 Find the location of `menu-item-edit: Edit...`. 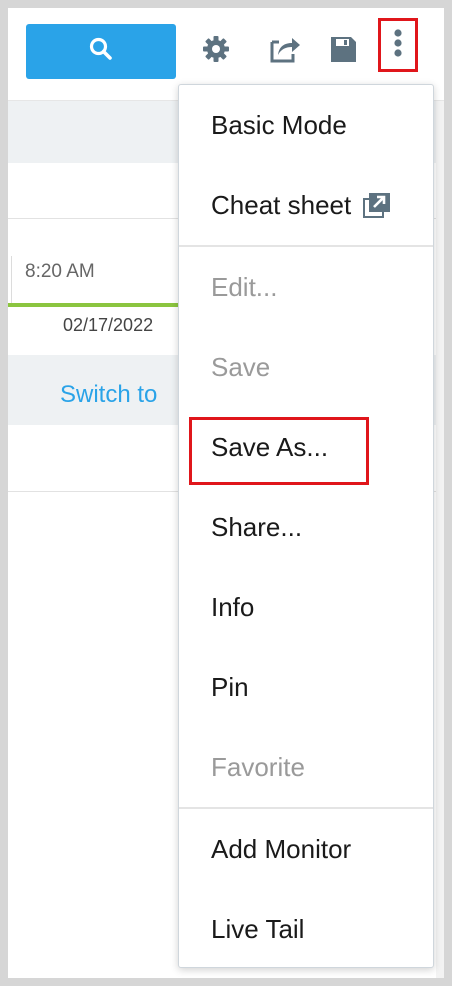

menu-item-edit: Edit... is located at coordinates (306, 287).